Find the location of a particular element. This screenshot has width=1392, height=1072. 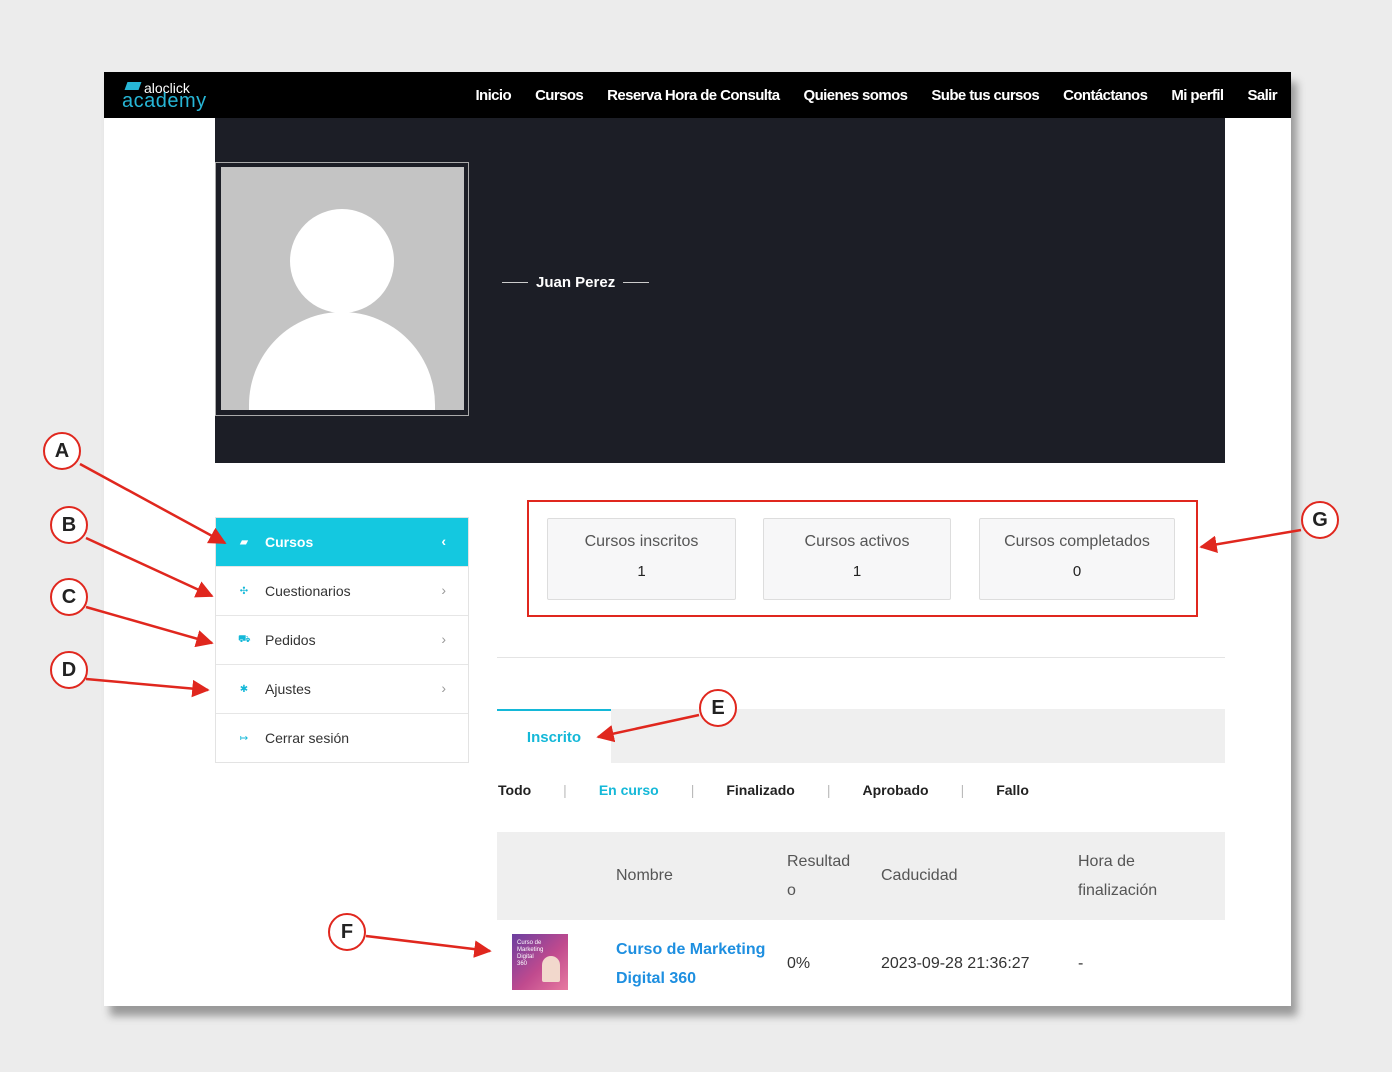

sidebar-item-cuestionarios: ✣ Cuestionarios › is located at coordinates (342, 591).